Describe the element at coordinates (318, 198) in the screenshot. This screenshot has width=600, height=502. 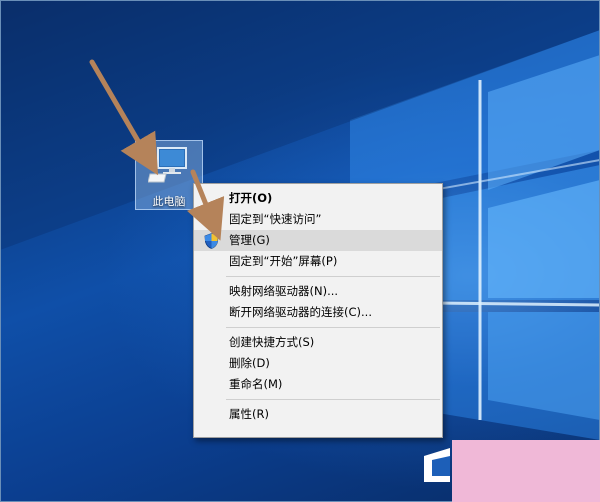
I see `menu-item-open: 打开(O)` at that location.